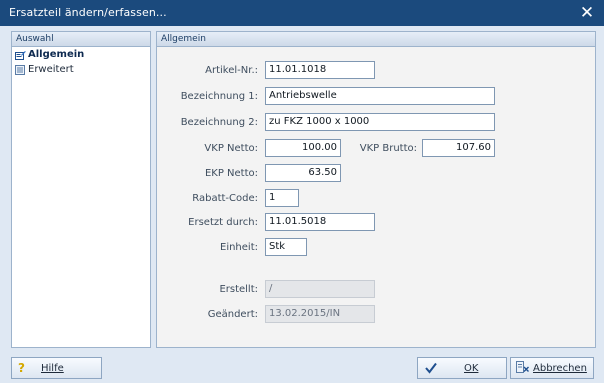  I want to click on ok-button: OK, so click(462, 368).